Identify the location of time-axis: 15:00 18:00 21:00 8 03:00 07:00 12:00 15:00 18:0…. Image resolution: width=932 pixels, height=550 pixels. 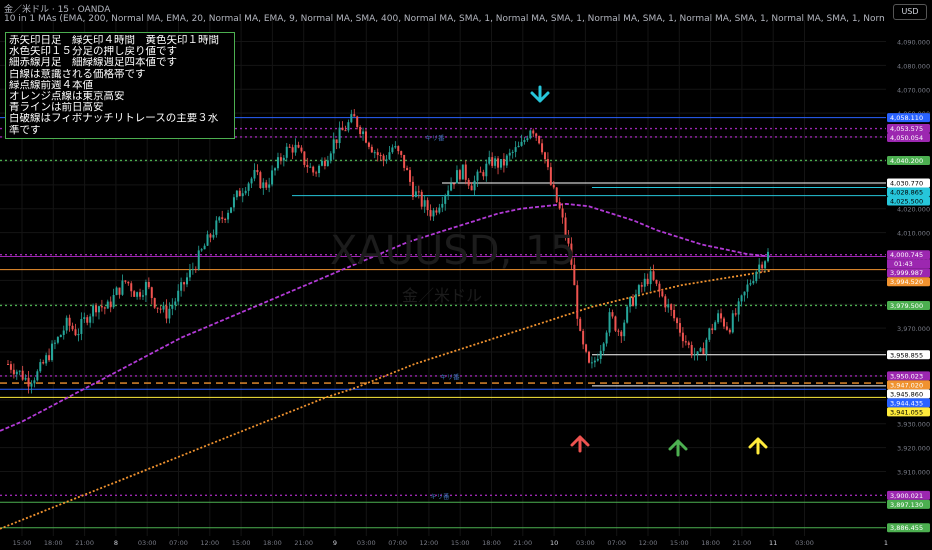
(450, 543).